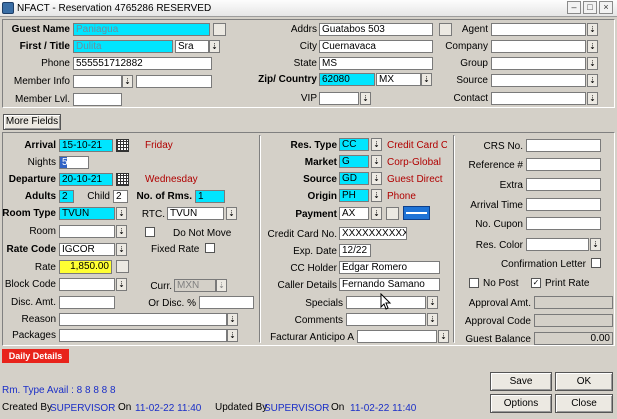 The height and width of the screenshot is (419, 617). I want to click on title-dropdown-arrow: ⇣, so click(214, 46).